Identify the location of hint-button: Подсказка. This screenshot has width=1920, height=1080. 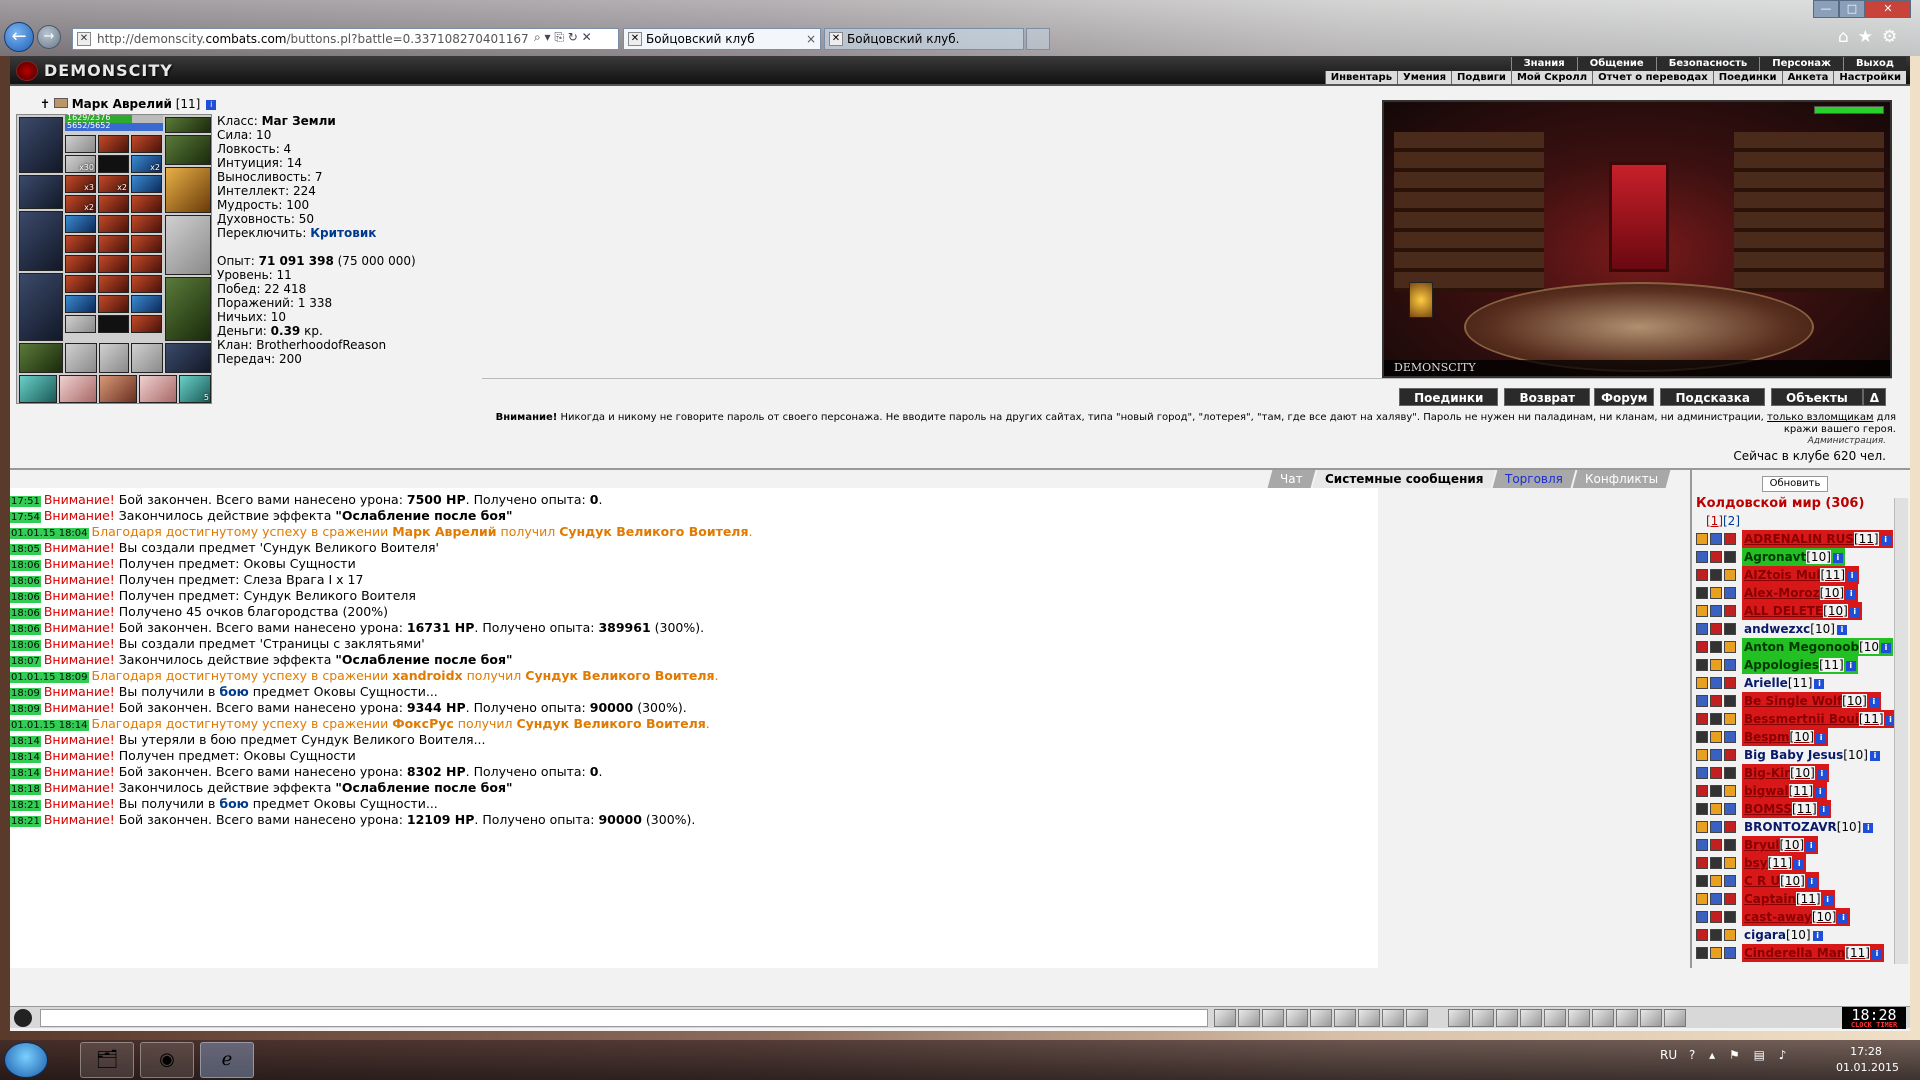
(1713, 397).